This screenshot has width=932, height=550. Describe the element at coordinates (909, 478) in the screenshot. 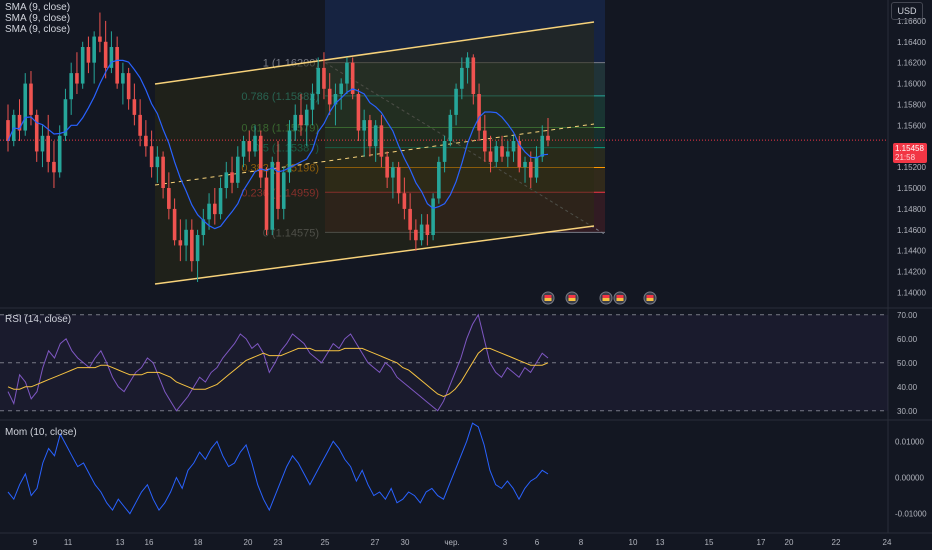

I see `mom-tick-label: 0.00000` at that location.